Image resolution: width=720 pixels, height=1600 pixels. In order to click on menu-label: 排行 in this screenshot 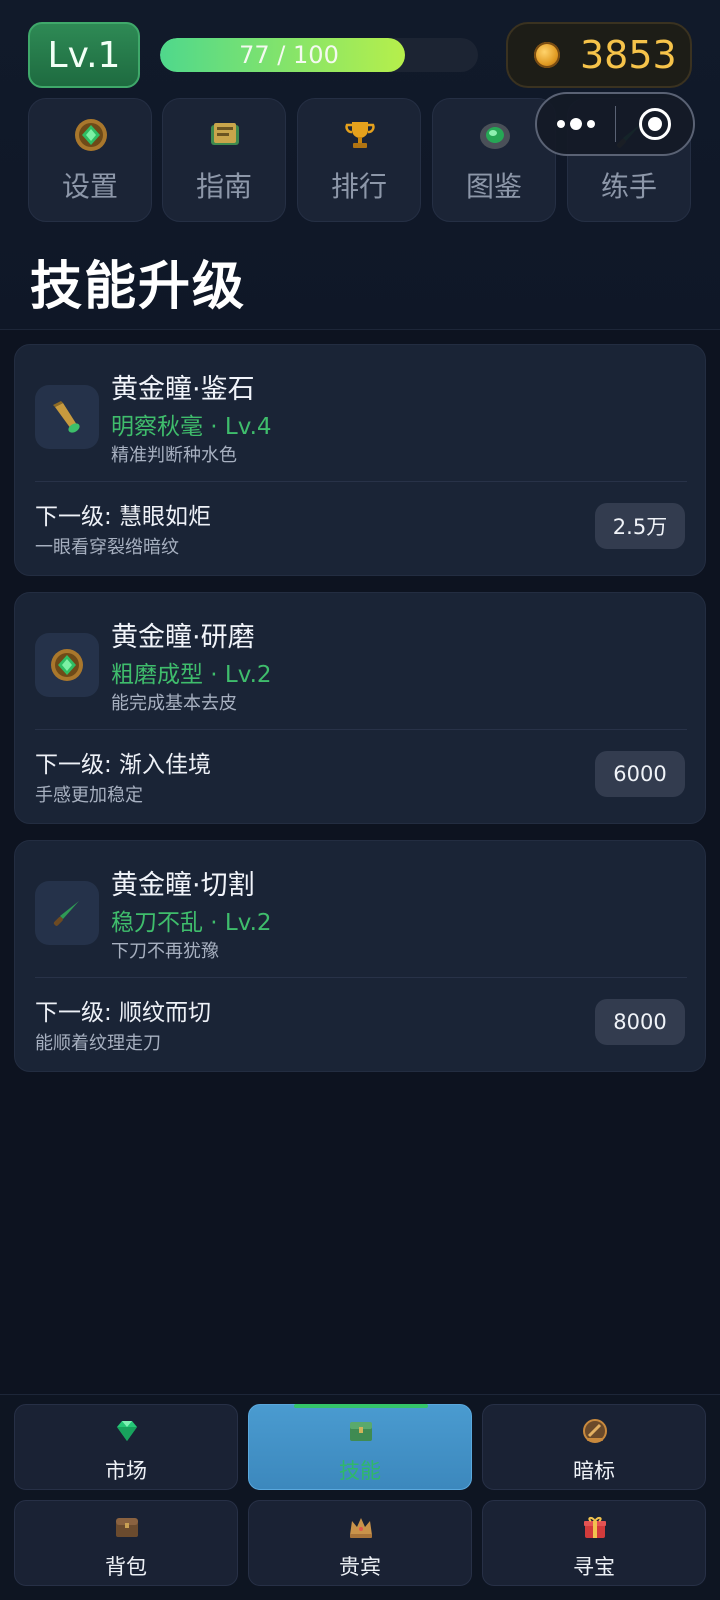, I will do `click(358, 186)`.